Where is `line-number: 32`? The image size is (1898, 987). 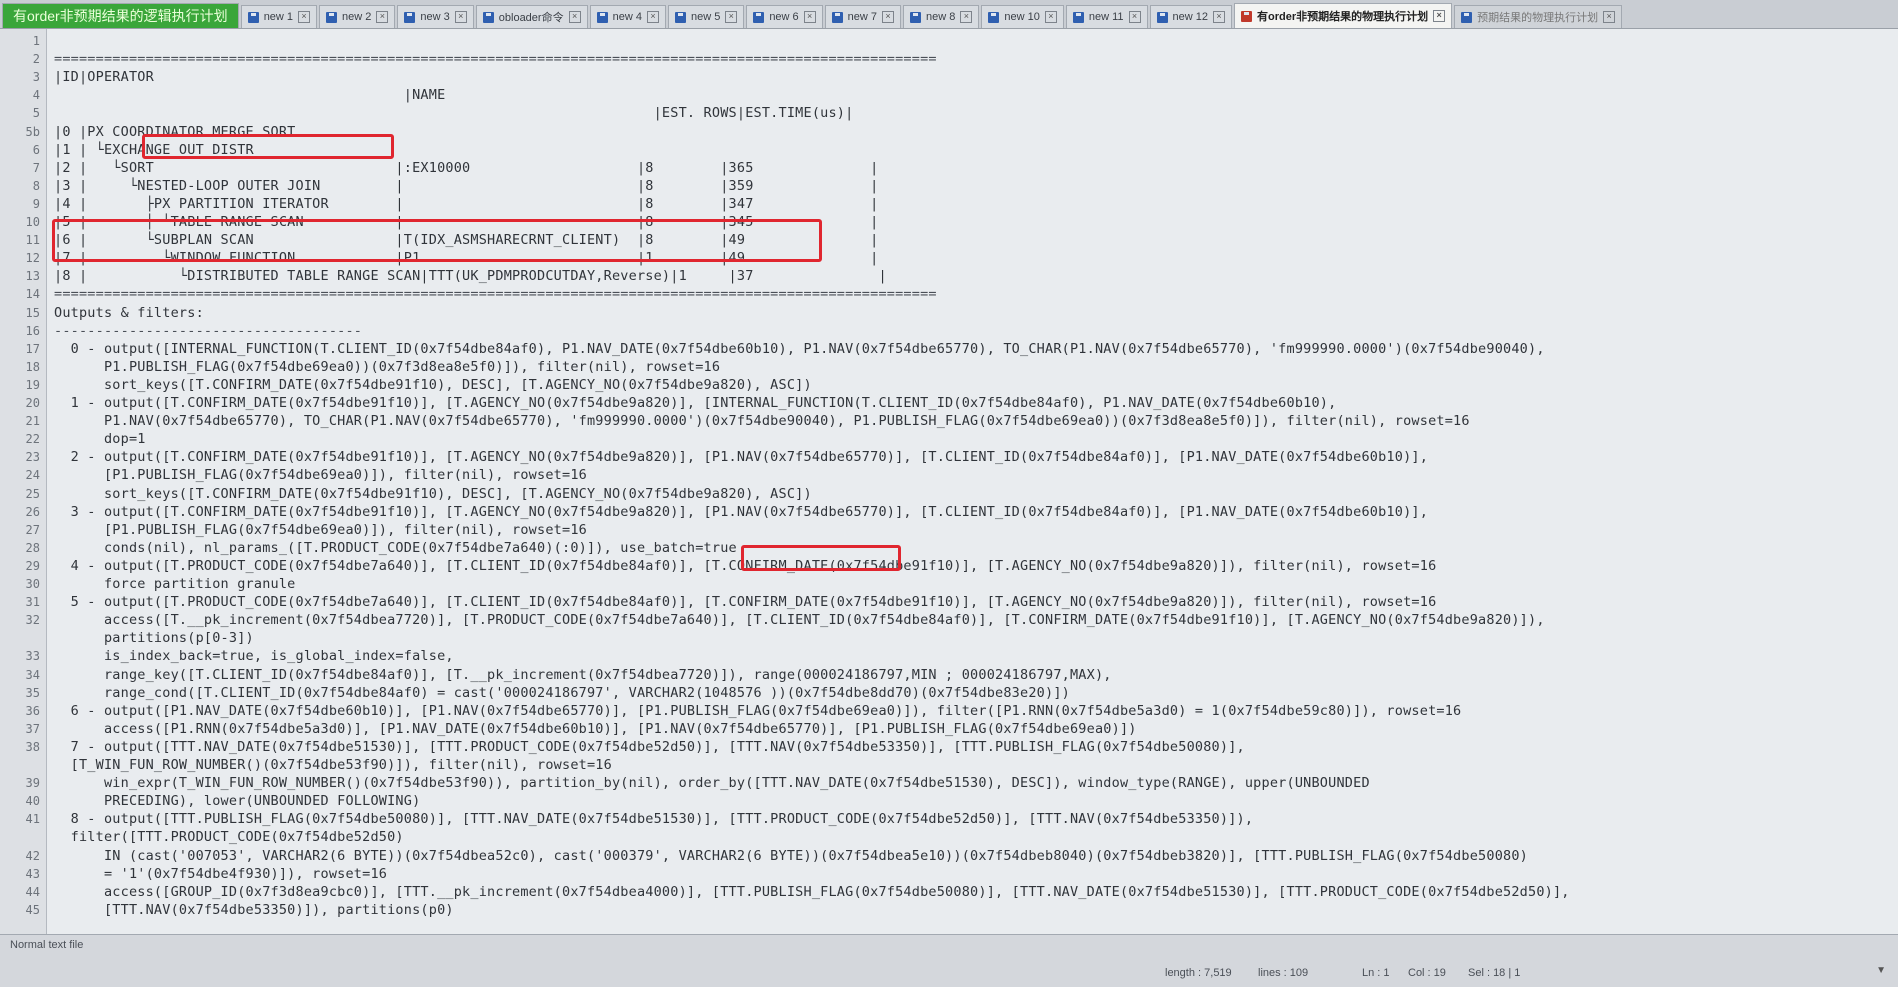
line-number: 32 is located at coordinates (32, 620).